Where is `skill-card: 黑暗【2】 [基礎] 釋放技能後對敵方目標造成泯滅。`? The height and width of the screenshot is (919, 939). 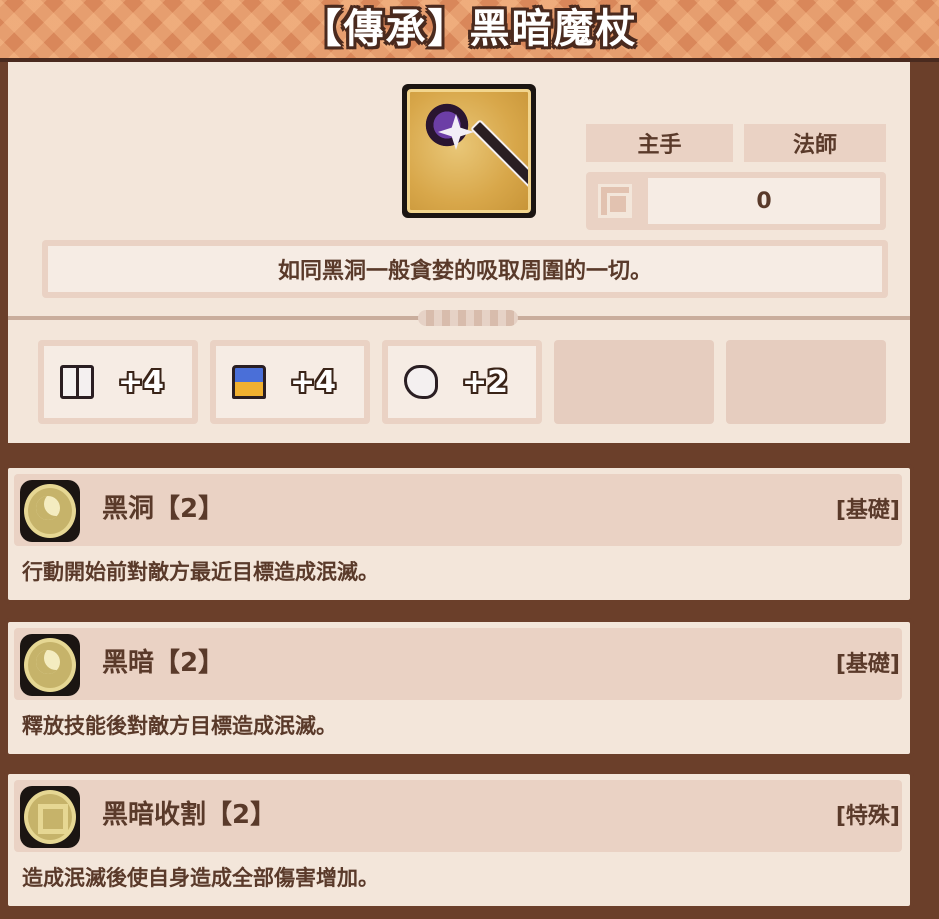 skill-card: 黑暗【2】 [基礎] 釋放技能後對敵方目標造成泯滅。 is located at coordinates (459, 688).